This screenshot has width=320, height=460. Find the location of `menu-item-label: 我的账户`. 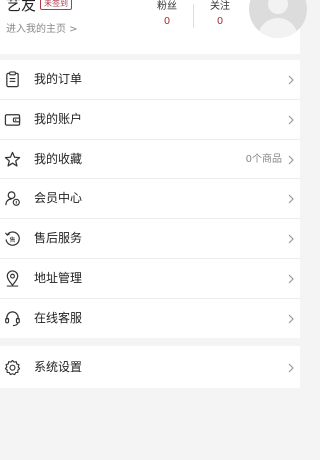

menu-item-label: 我的账户 is located at coordinates (58, 118).